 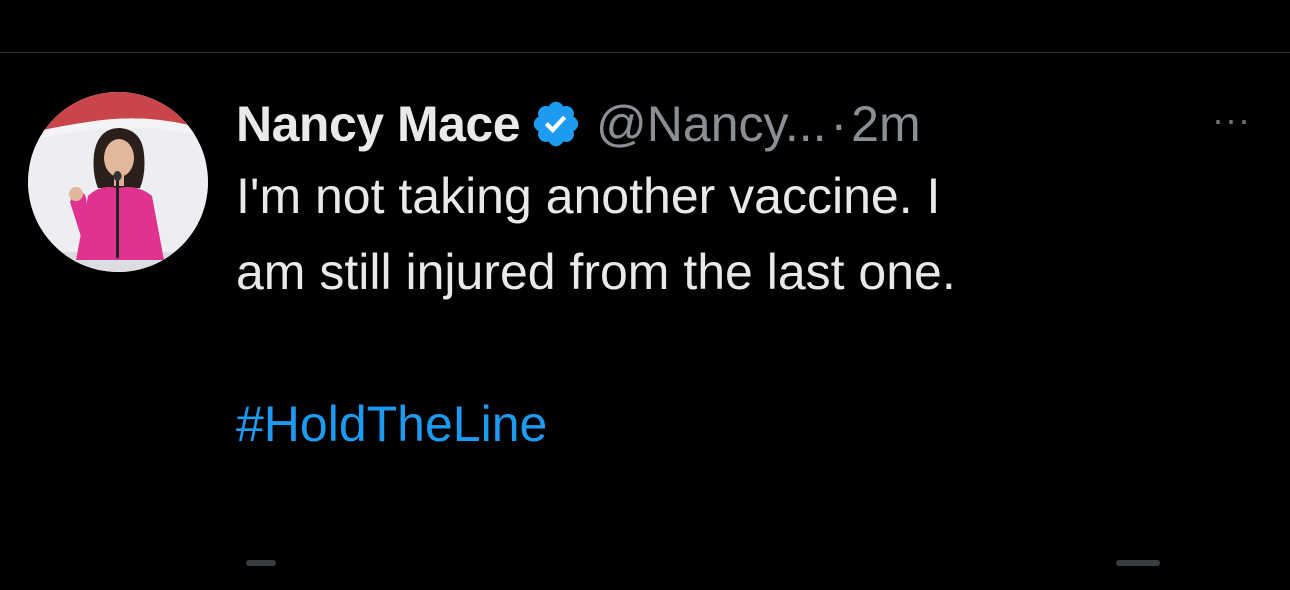 What do you see at coordinates (596, 272) in the screenshot?
I see `tweet-text-line: am still injured from the last one.` at bounding box center [596, 272].